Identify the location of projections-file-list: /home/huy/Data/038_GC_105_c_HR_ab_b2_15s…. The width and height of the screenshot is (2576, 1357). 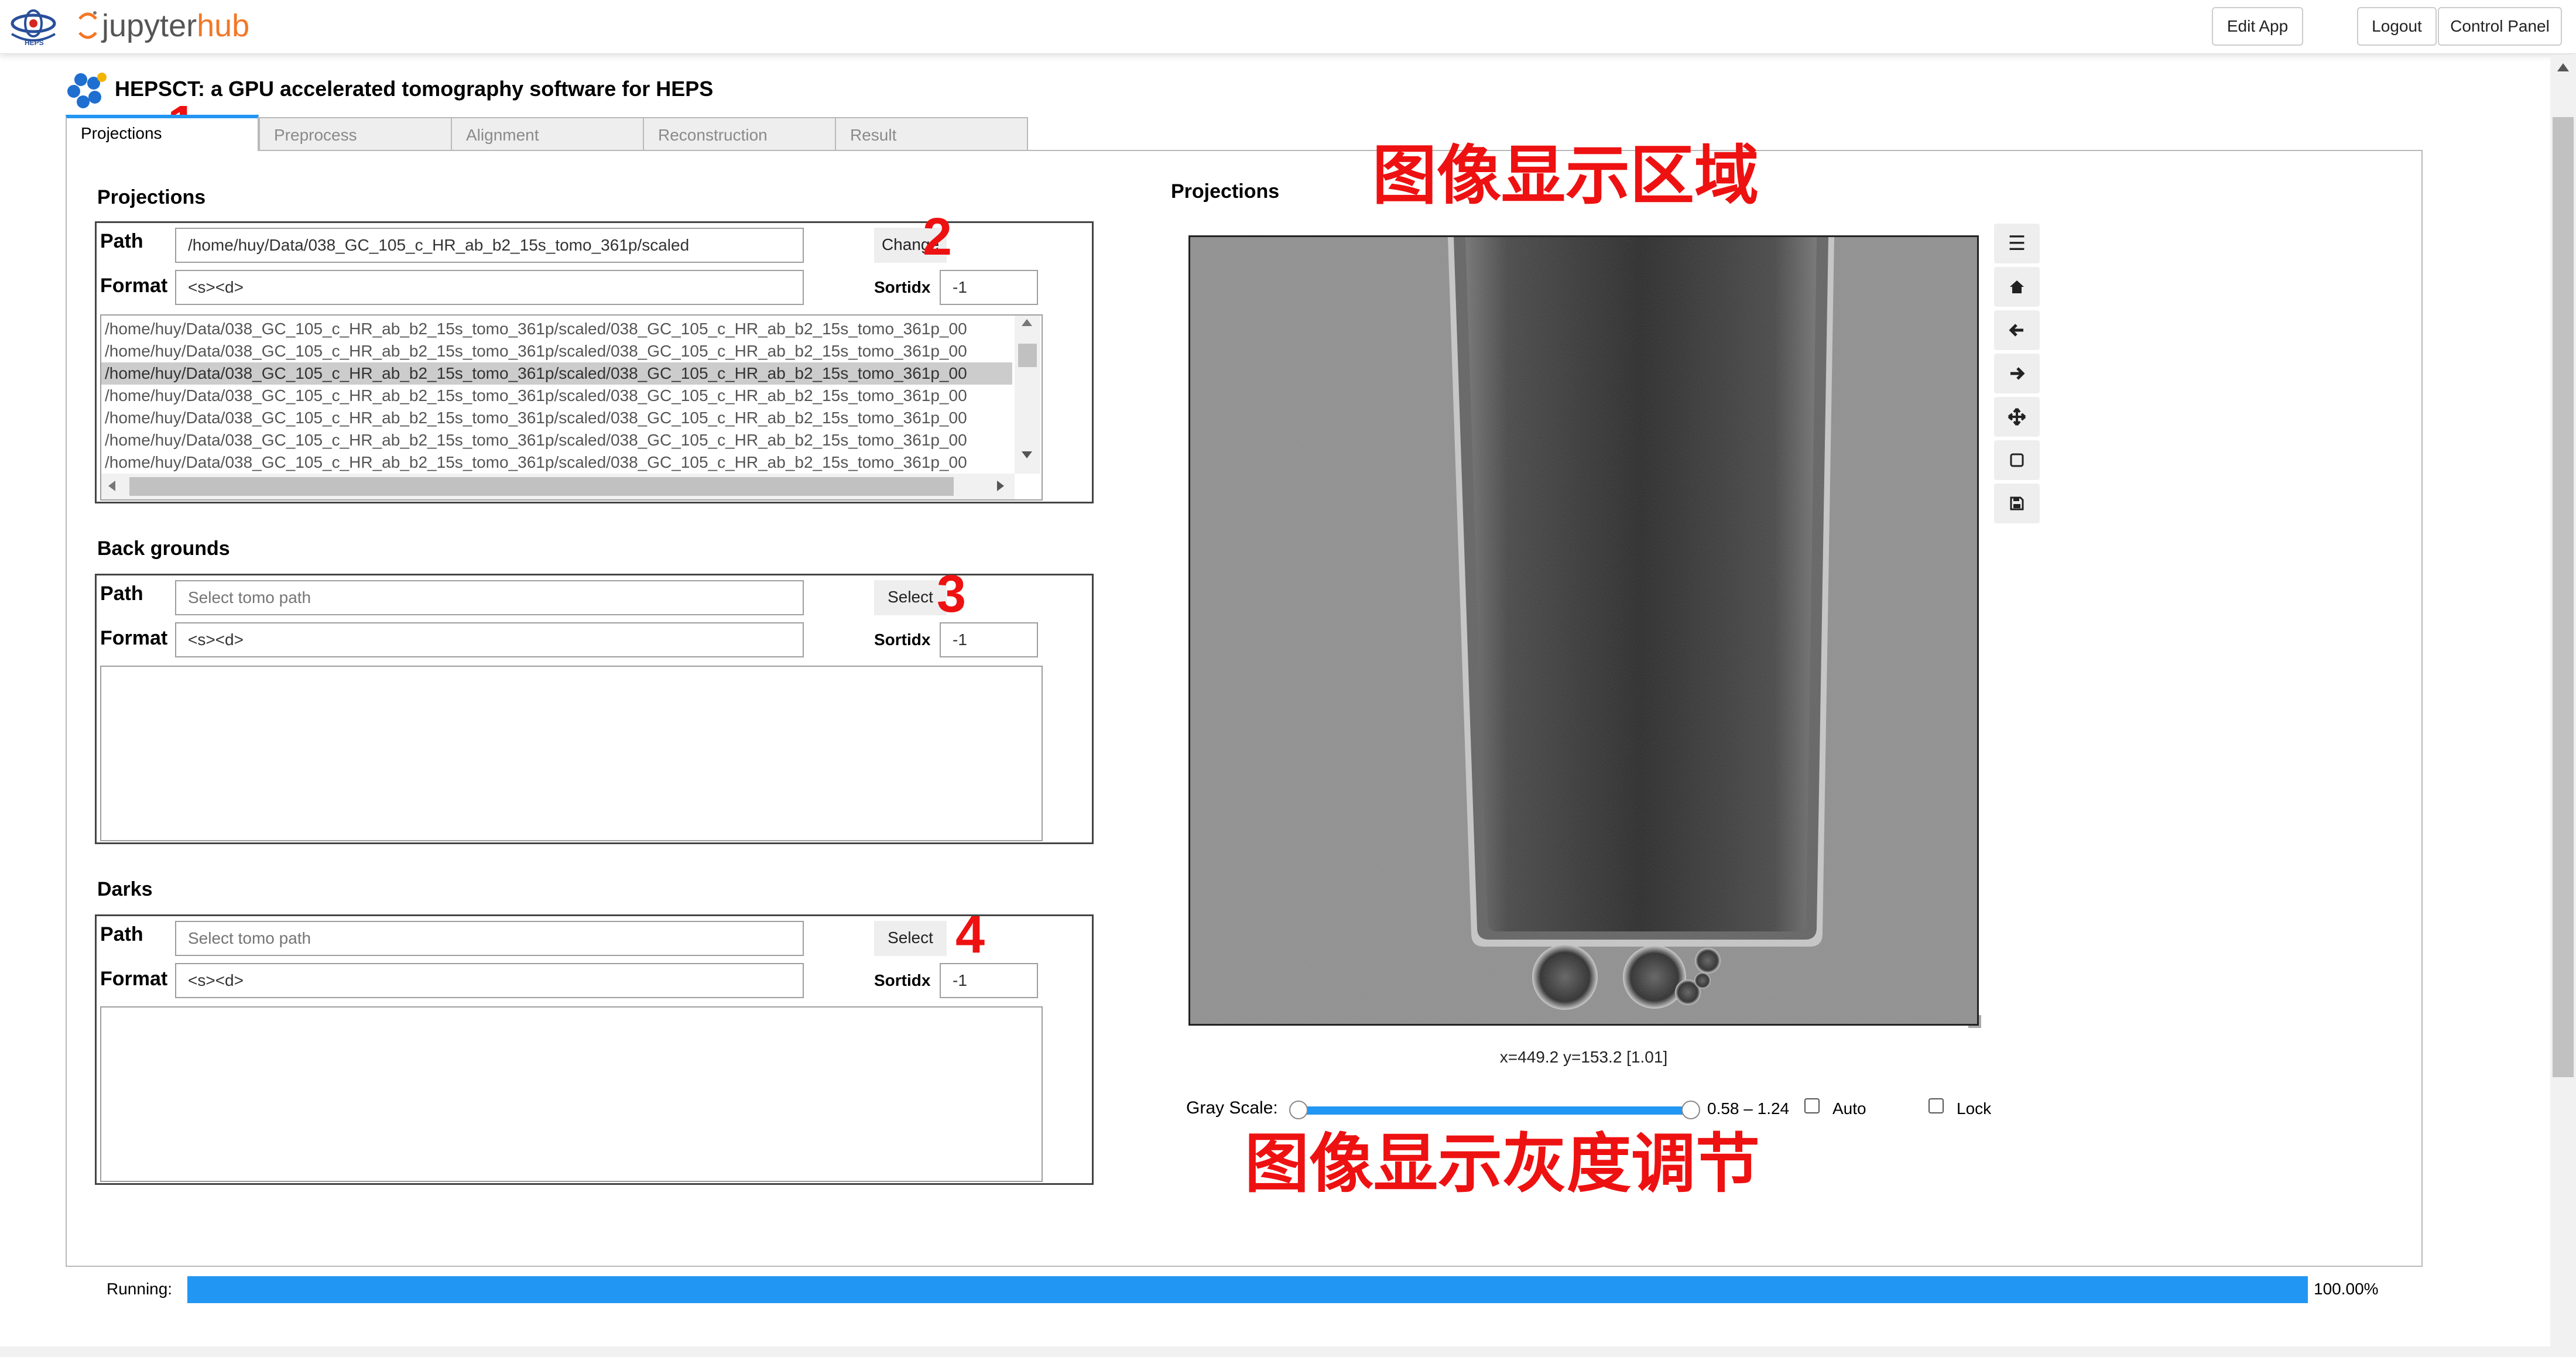
(571, 407).